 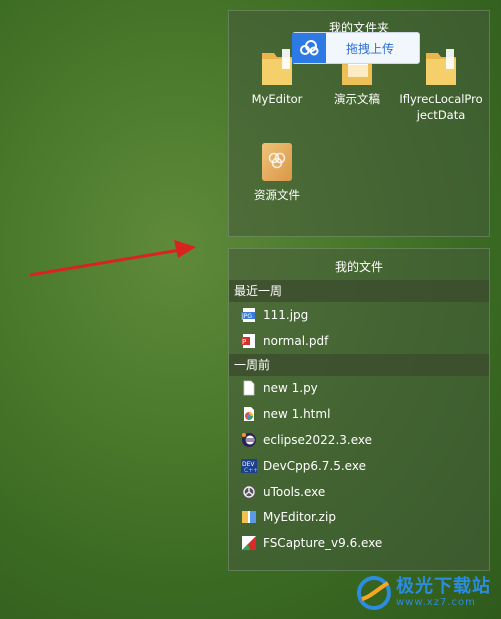 What do you see at coordinates (297, 414) in the screenshot?
I see `file-name: new 1.html` at bounding box center [297, 414].